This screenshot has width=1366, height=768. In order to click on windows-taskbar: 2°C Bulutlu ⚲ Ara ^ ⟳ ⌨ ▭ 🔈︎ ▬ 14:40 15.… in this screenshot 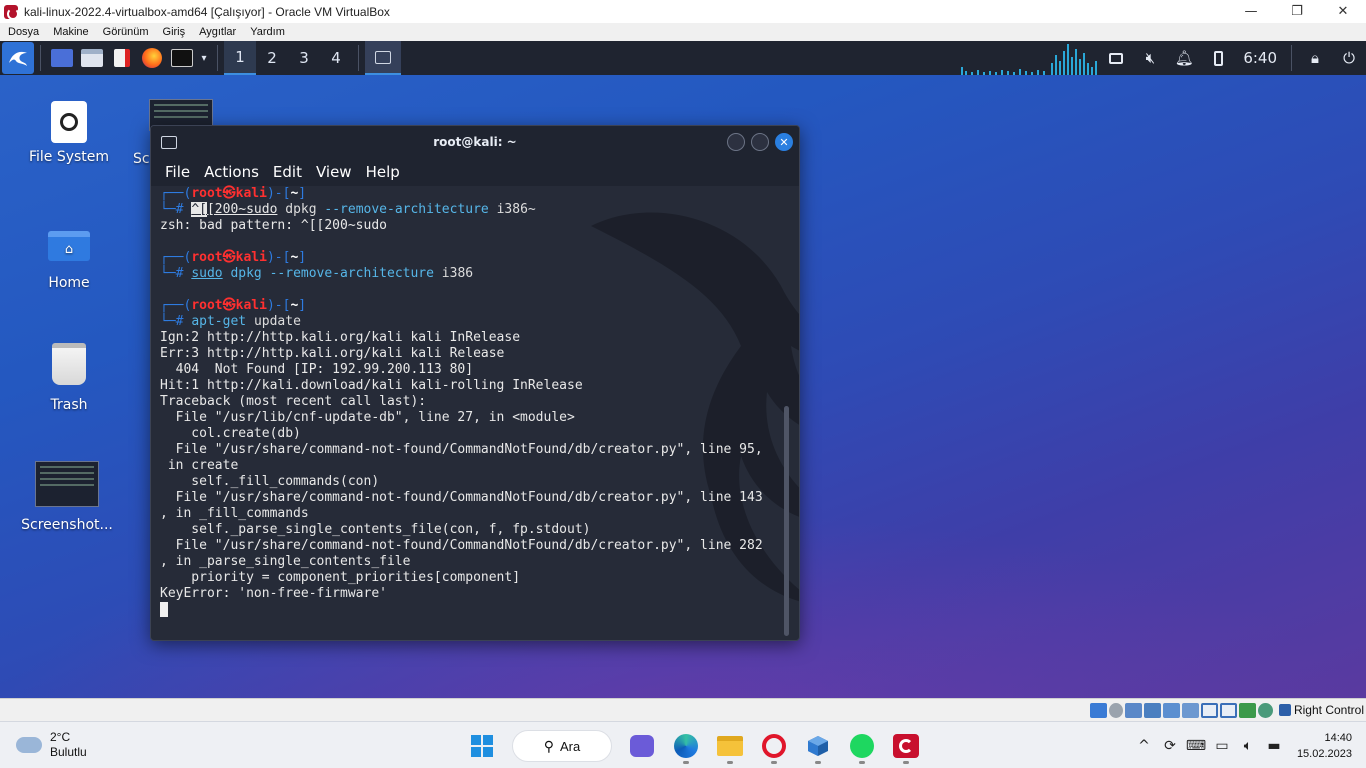, I will do `click(683, 744)`.